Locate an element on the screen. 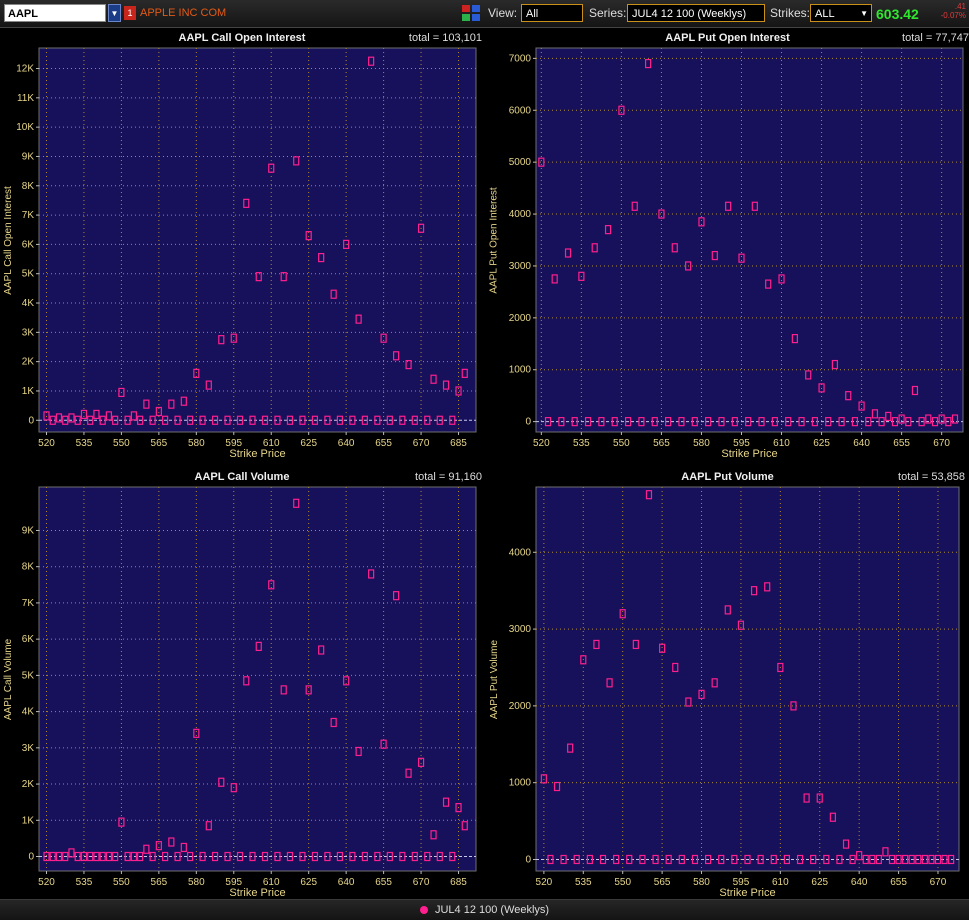  series-select: JUL4 12 100 (Weeklys) is located at coordinates (696, 13).